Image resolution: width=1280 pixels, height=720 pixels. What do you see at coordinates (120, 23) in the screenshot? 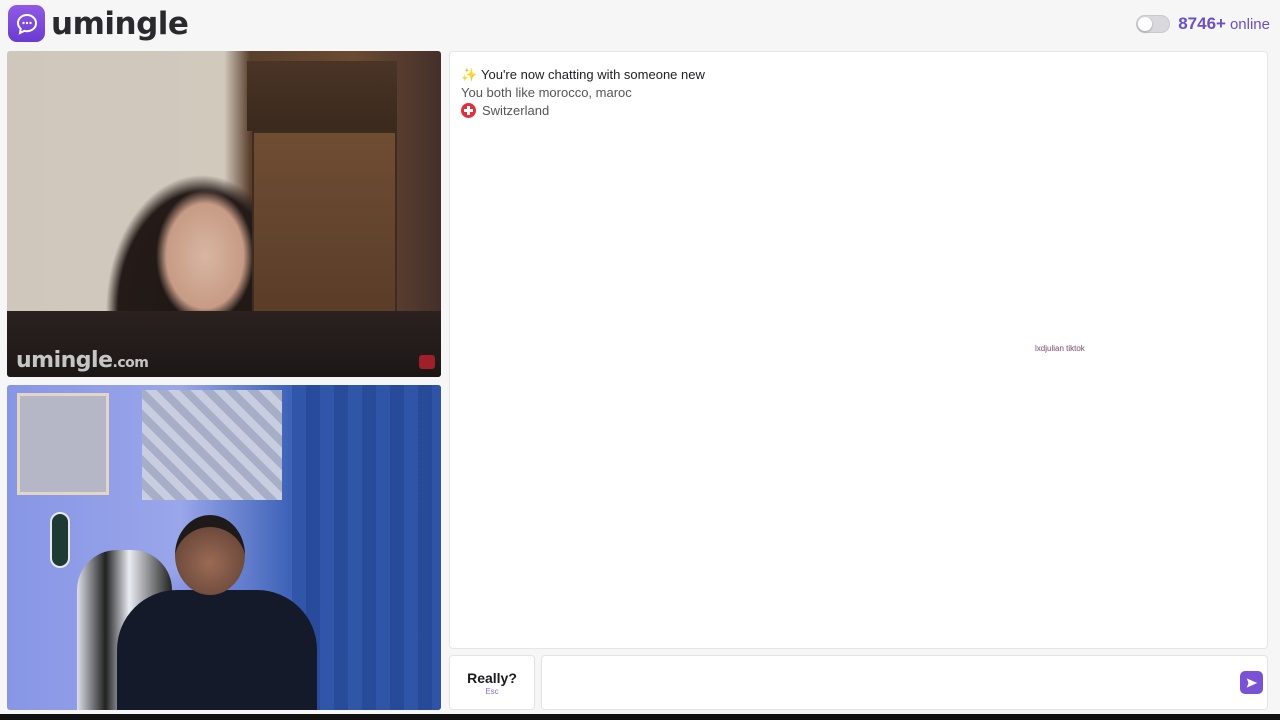
I see `brand-name: umingle` at bounding box center [120, 23].